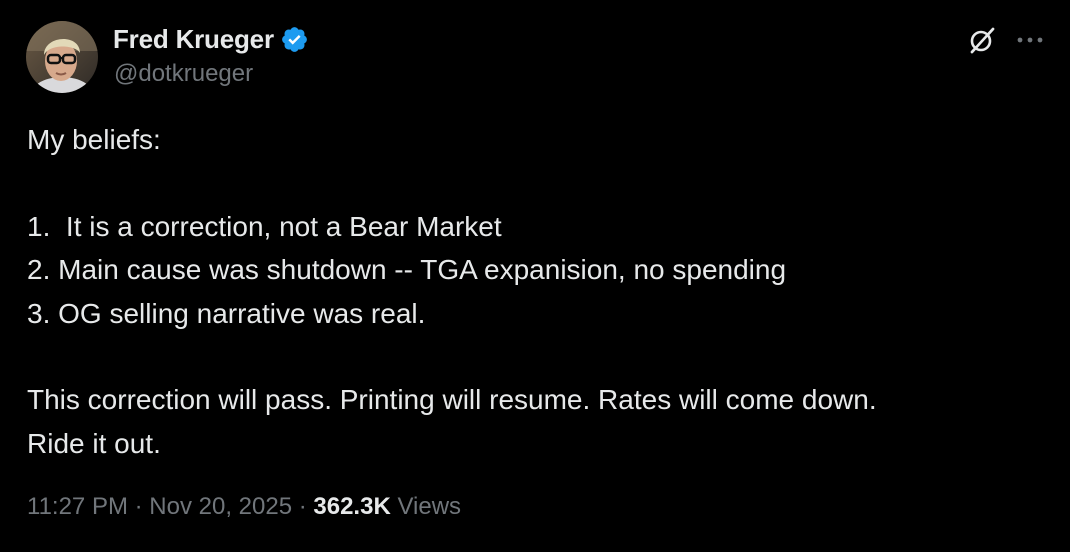 This screenshot has width=1070, height=552. I want to click on avatar, so click(62, 57).